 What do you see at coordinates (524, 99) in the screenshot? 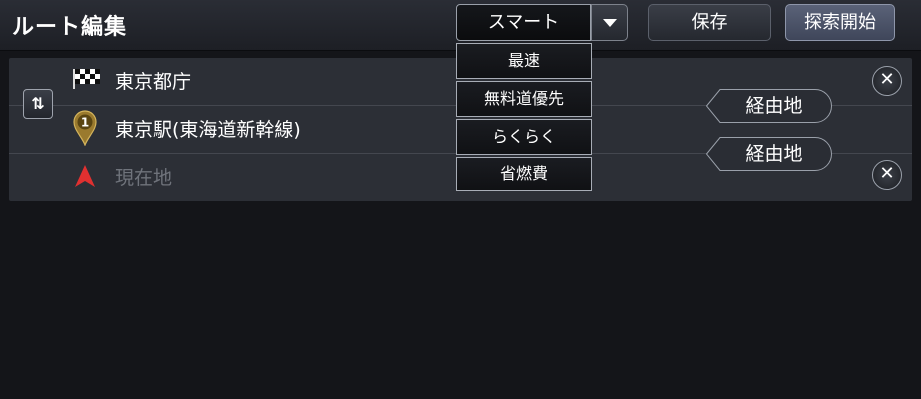
I see `menu-item-free-roads: 無料道優先` at bounding box center [524, 99].